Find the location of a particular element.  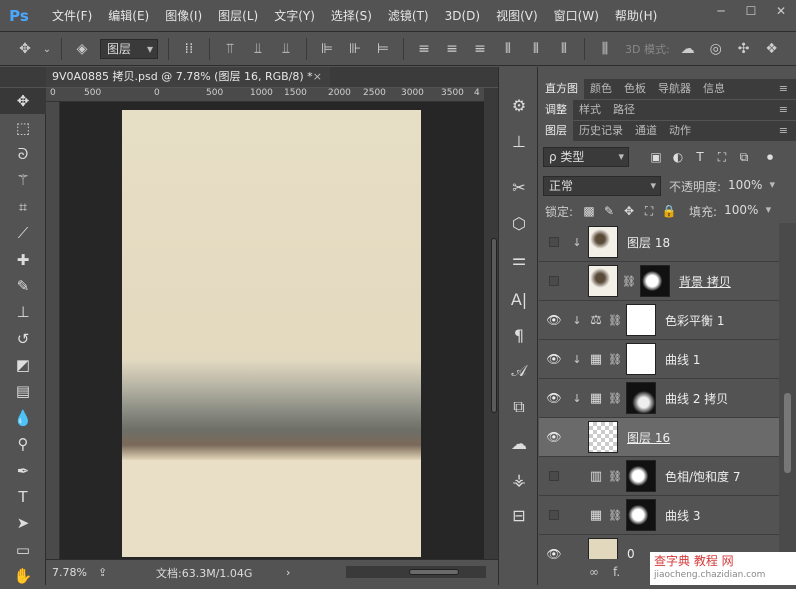

layer-name: 曲线 2 拷贝 is located at coordinates (696, 398).